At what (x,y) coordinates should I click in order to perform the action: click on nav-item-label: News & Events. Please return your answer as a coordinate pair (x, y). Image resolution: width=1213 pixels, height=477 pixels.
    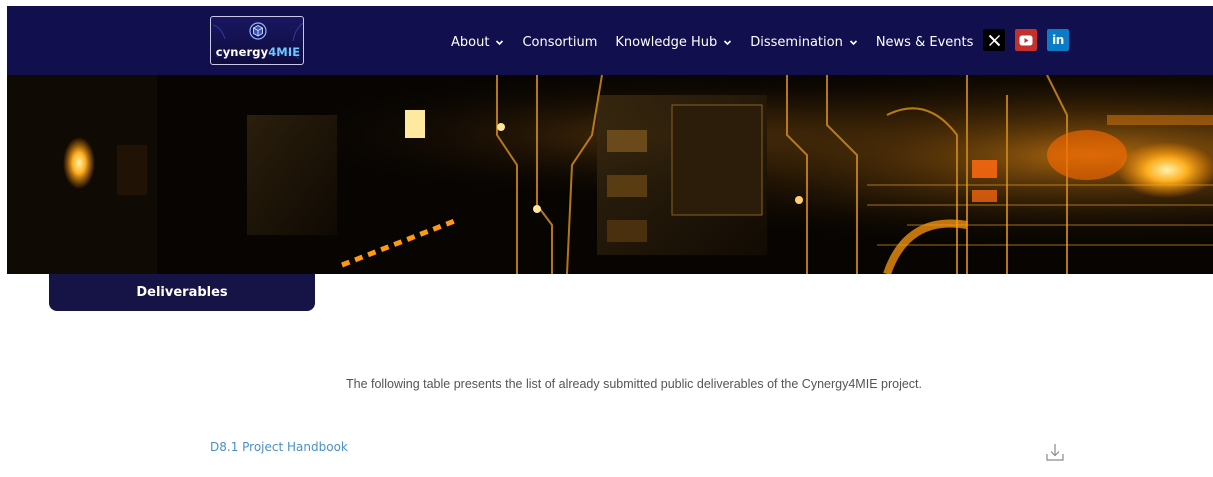
    Looking at the image, I should click on (924, 42).